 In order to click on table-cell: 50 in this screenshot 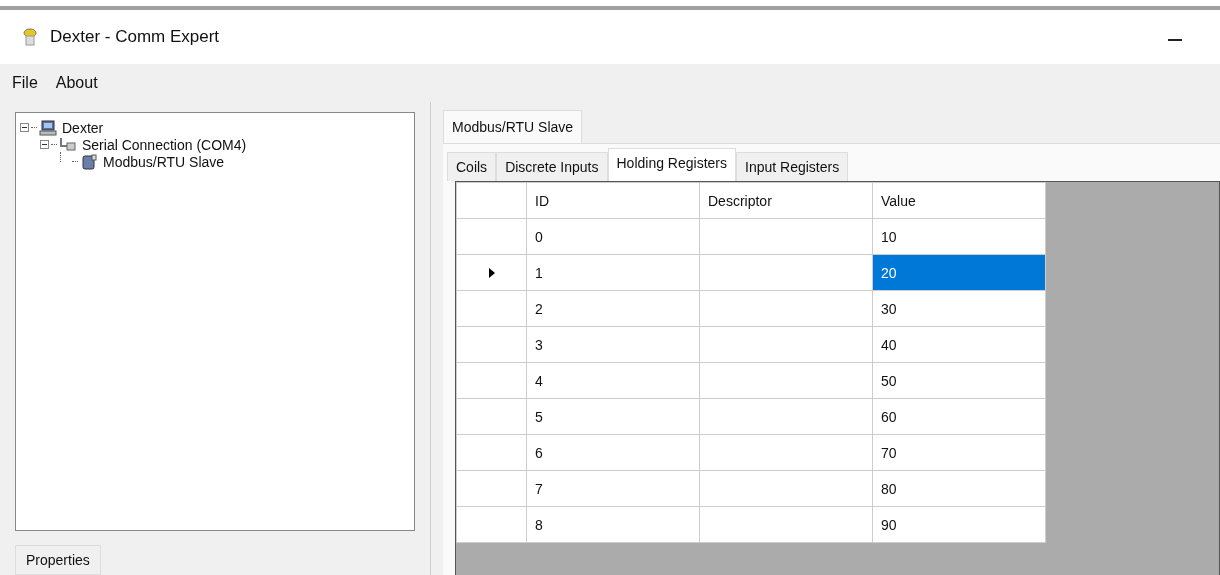, I will do `click(959, 380)`.